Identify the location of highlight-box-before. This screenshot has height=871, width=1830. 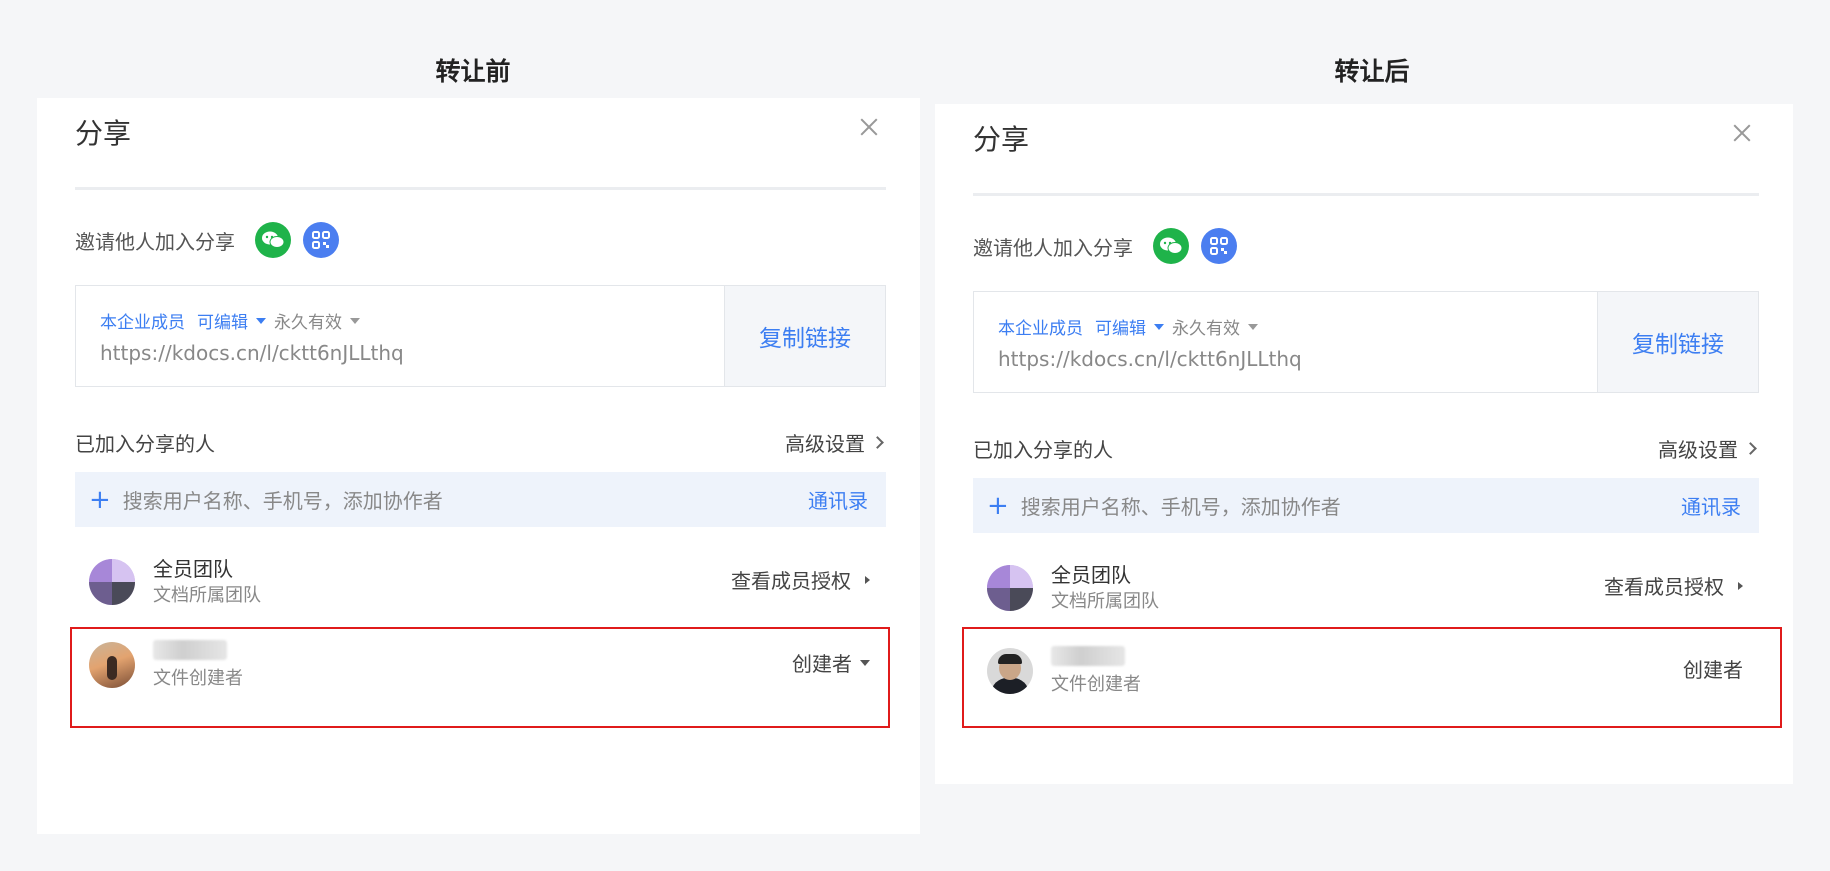
(480, 677).